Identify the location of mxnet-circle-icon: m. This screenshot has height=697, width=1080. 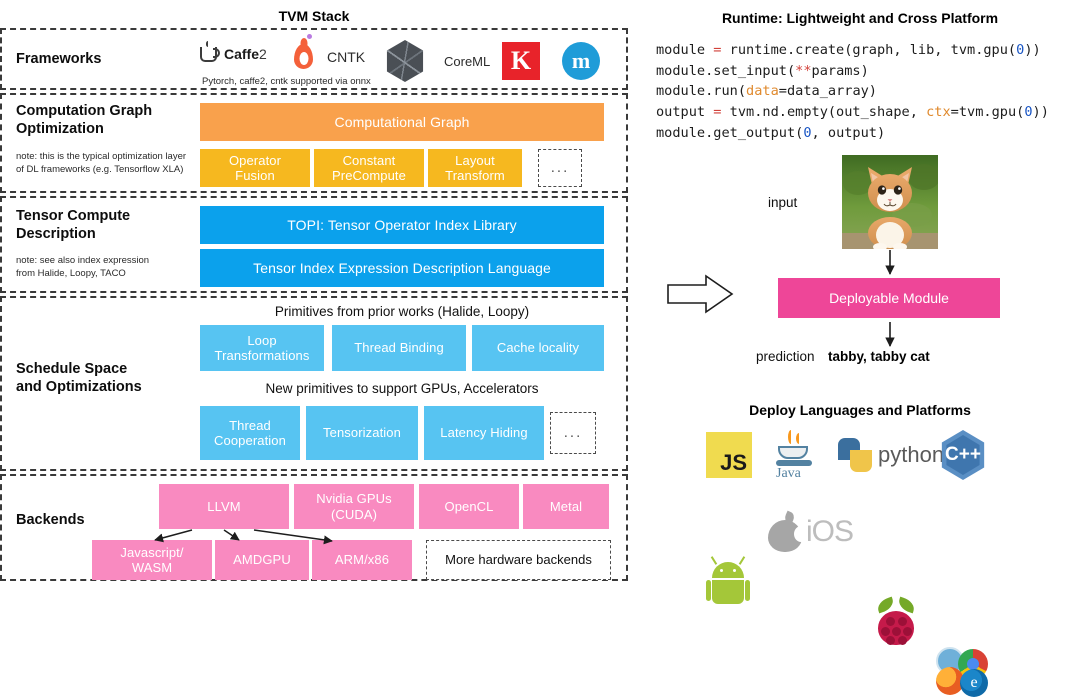
(581, 61).